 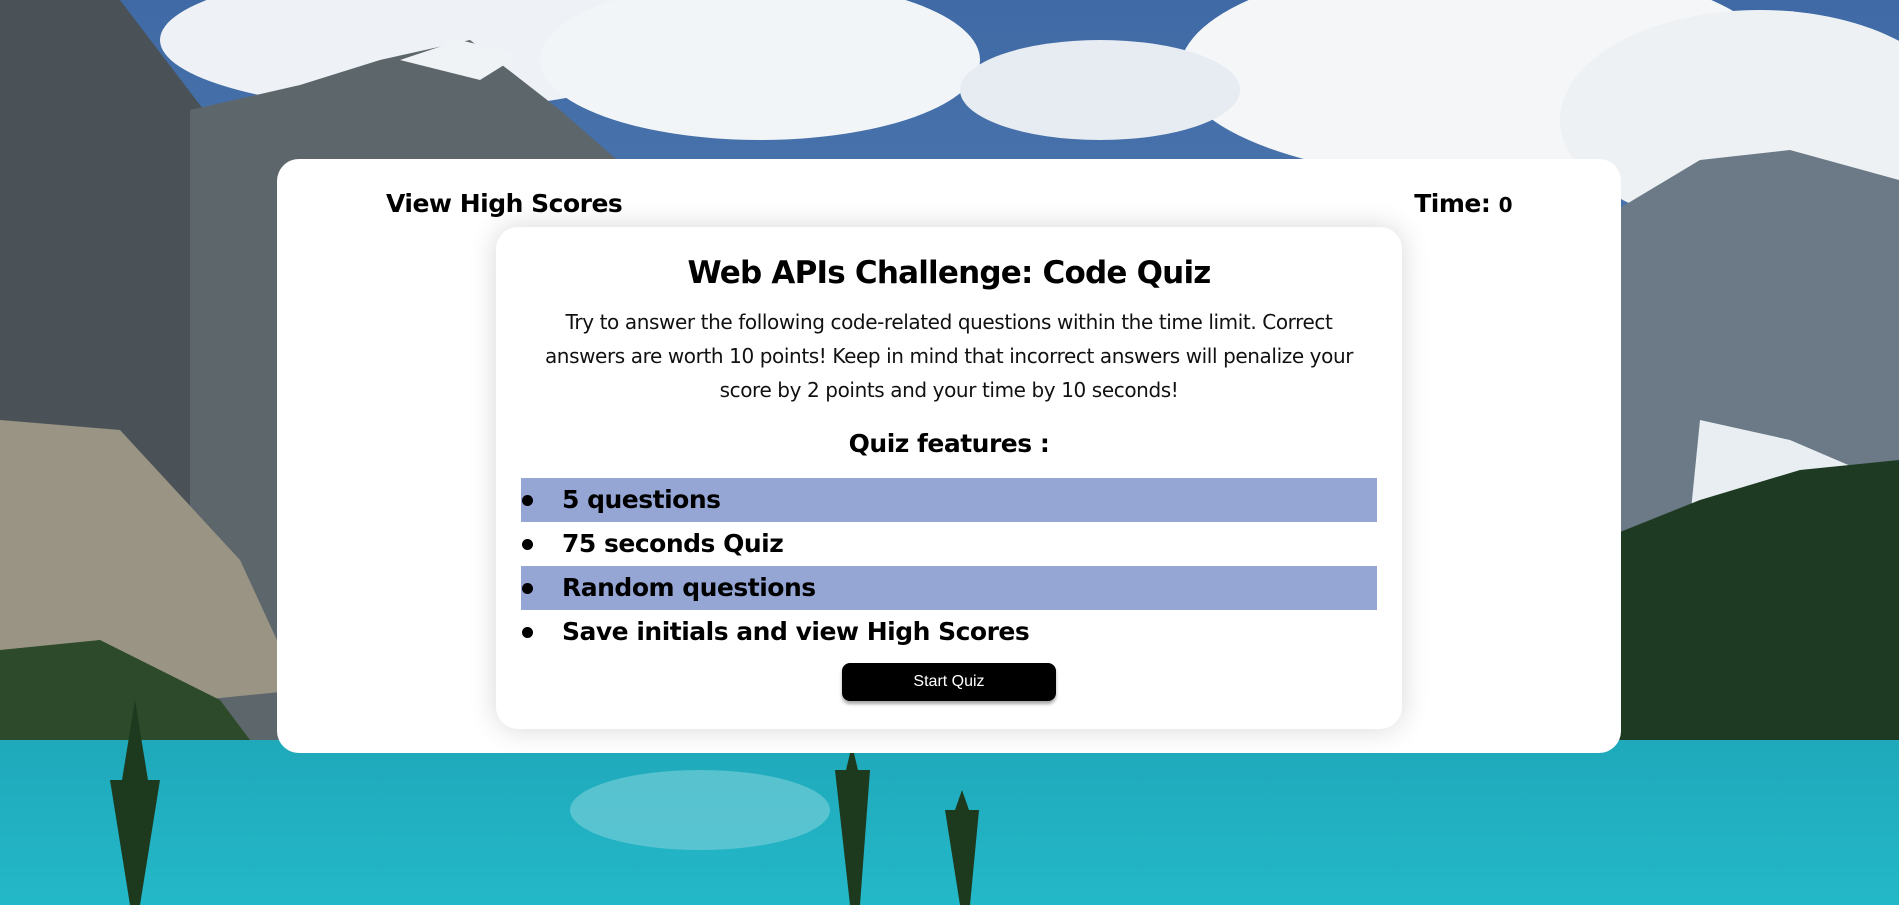 I want to click on start-quiz-button: Start Quiz, so click(x=949, y=682).